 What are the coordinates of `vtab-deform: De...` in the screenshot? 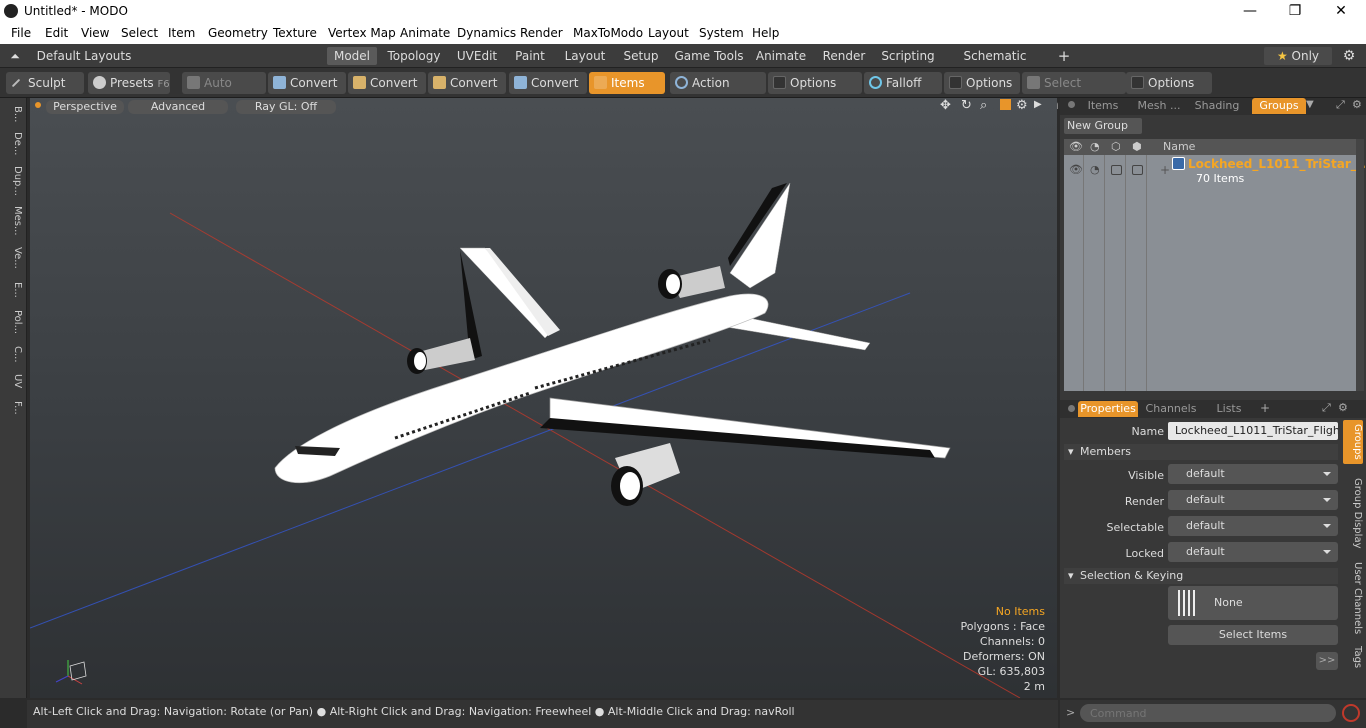 It's located at (13, 144).